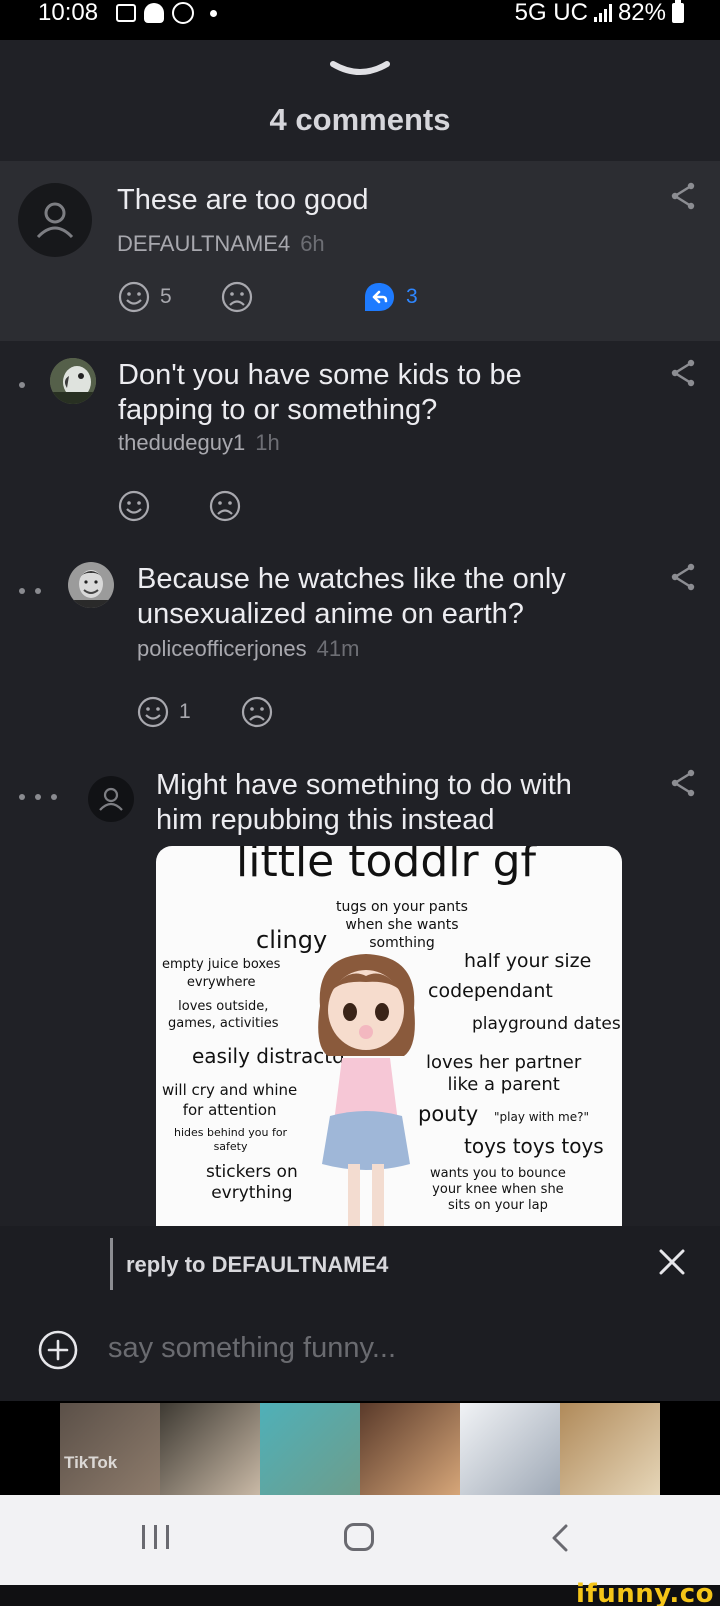 The image size is (720, 1606). I want to click on smile-count: 1, so click(185, 711).